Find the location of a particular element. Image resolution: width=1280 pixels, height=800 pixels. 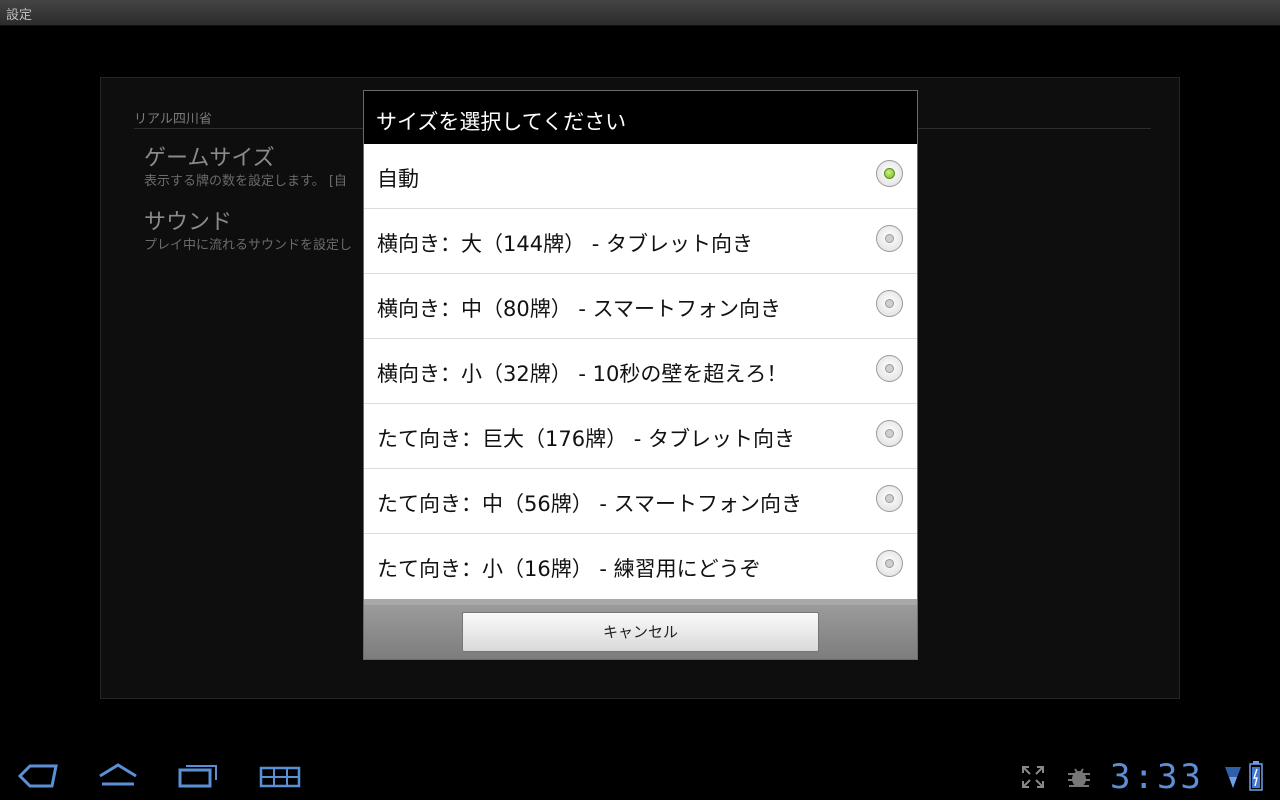

option-label: たて向き：中（56牌） - スマートフォン向き is located at coordinates (590, 504).